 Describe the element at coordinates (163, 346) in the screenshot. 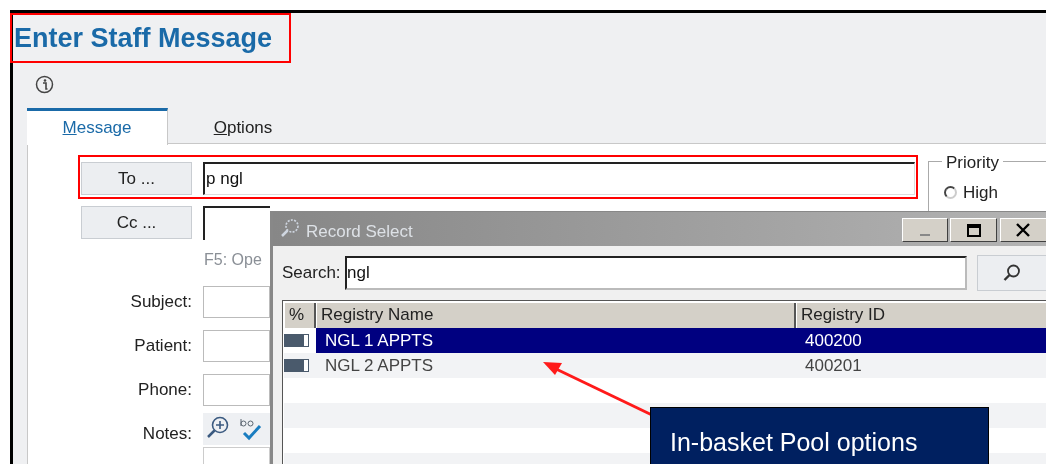

I see `field-label: Patient:` at that location.